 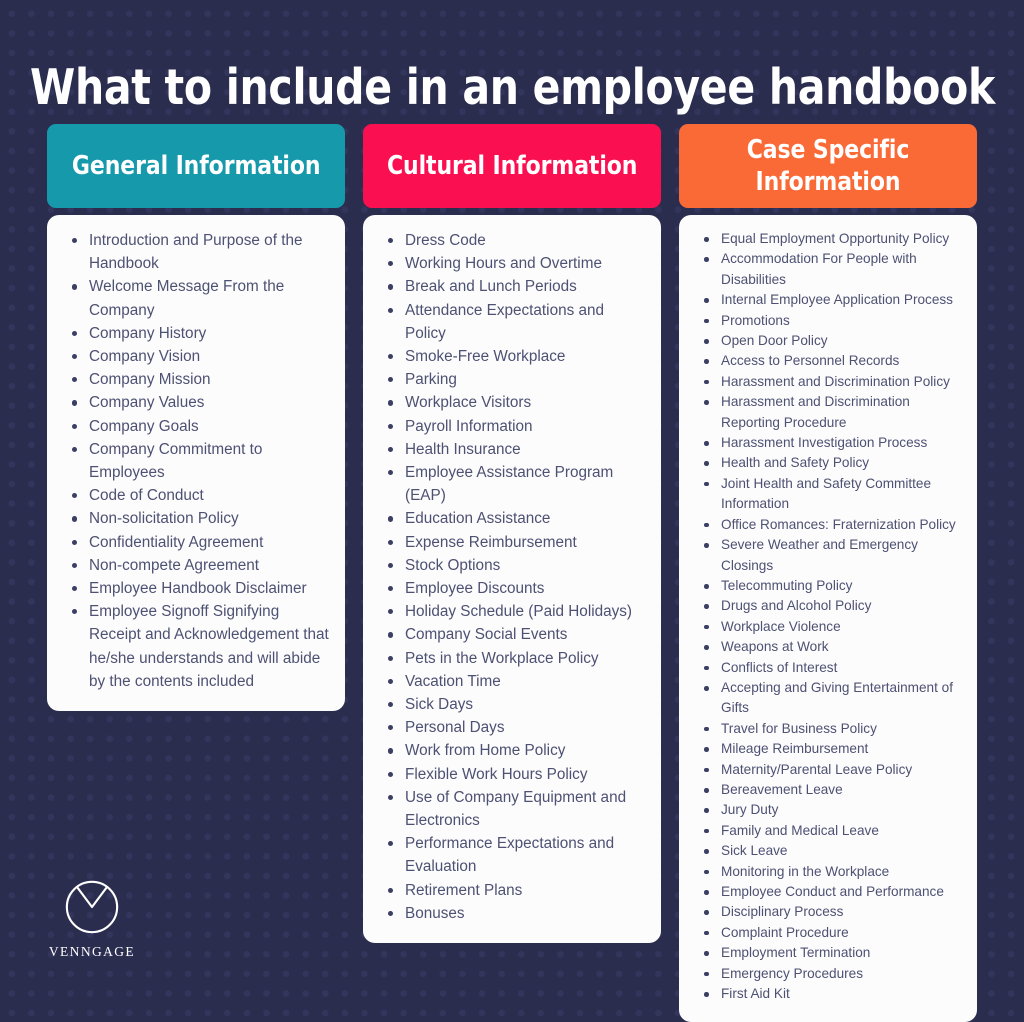 What do you see at coordinates (512, 809) in the screenshot?
I see `list-item: Use of Company Equipment and Electronics` at bounding box center [512, 809].